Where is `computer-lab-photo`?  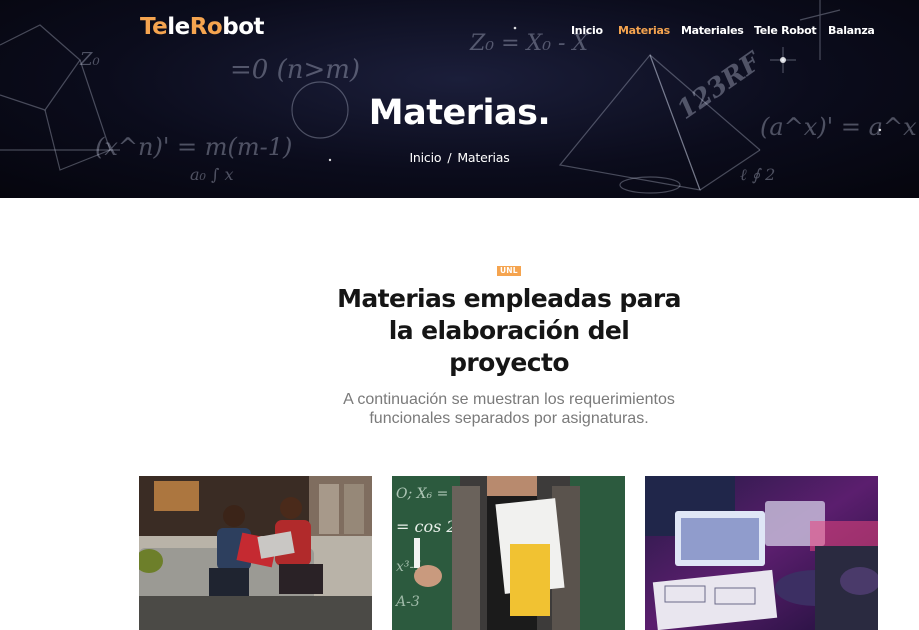
computer-lab-photo is located at coordinates (761, 553).